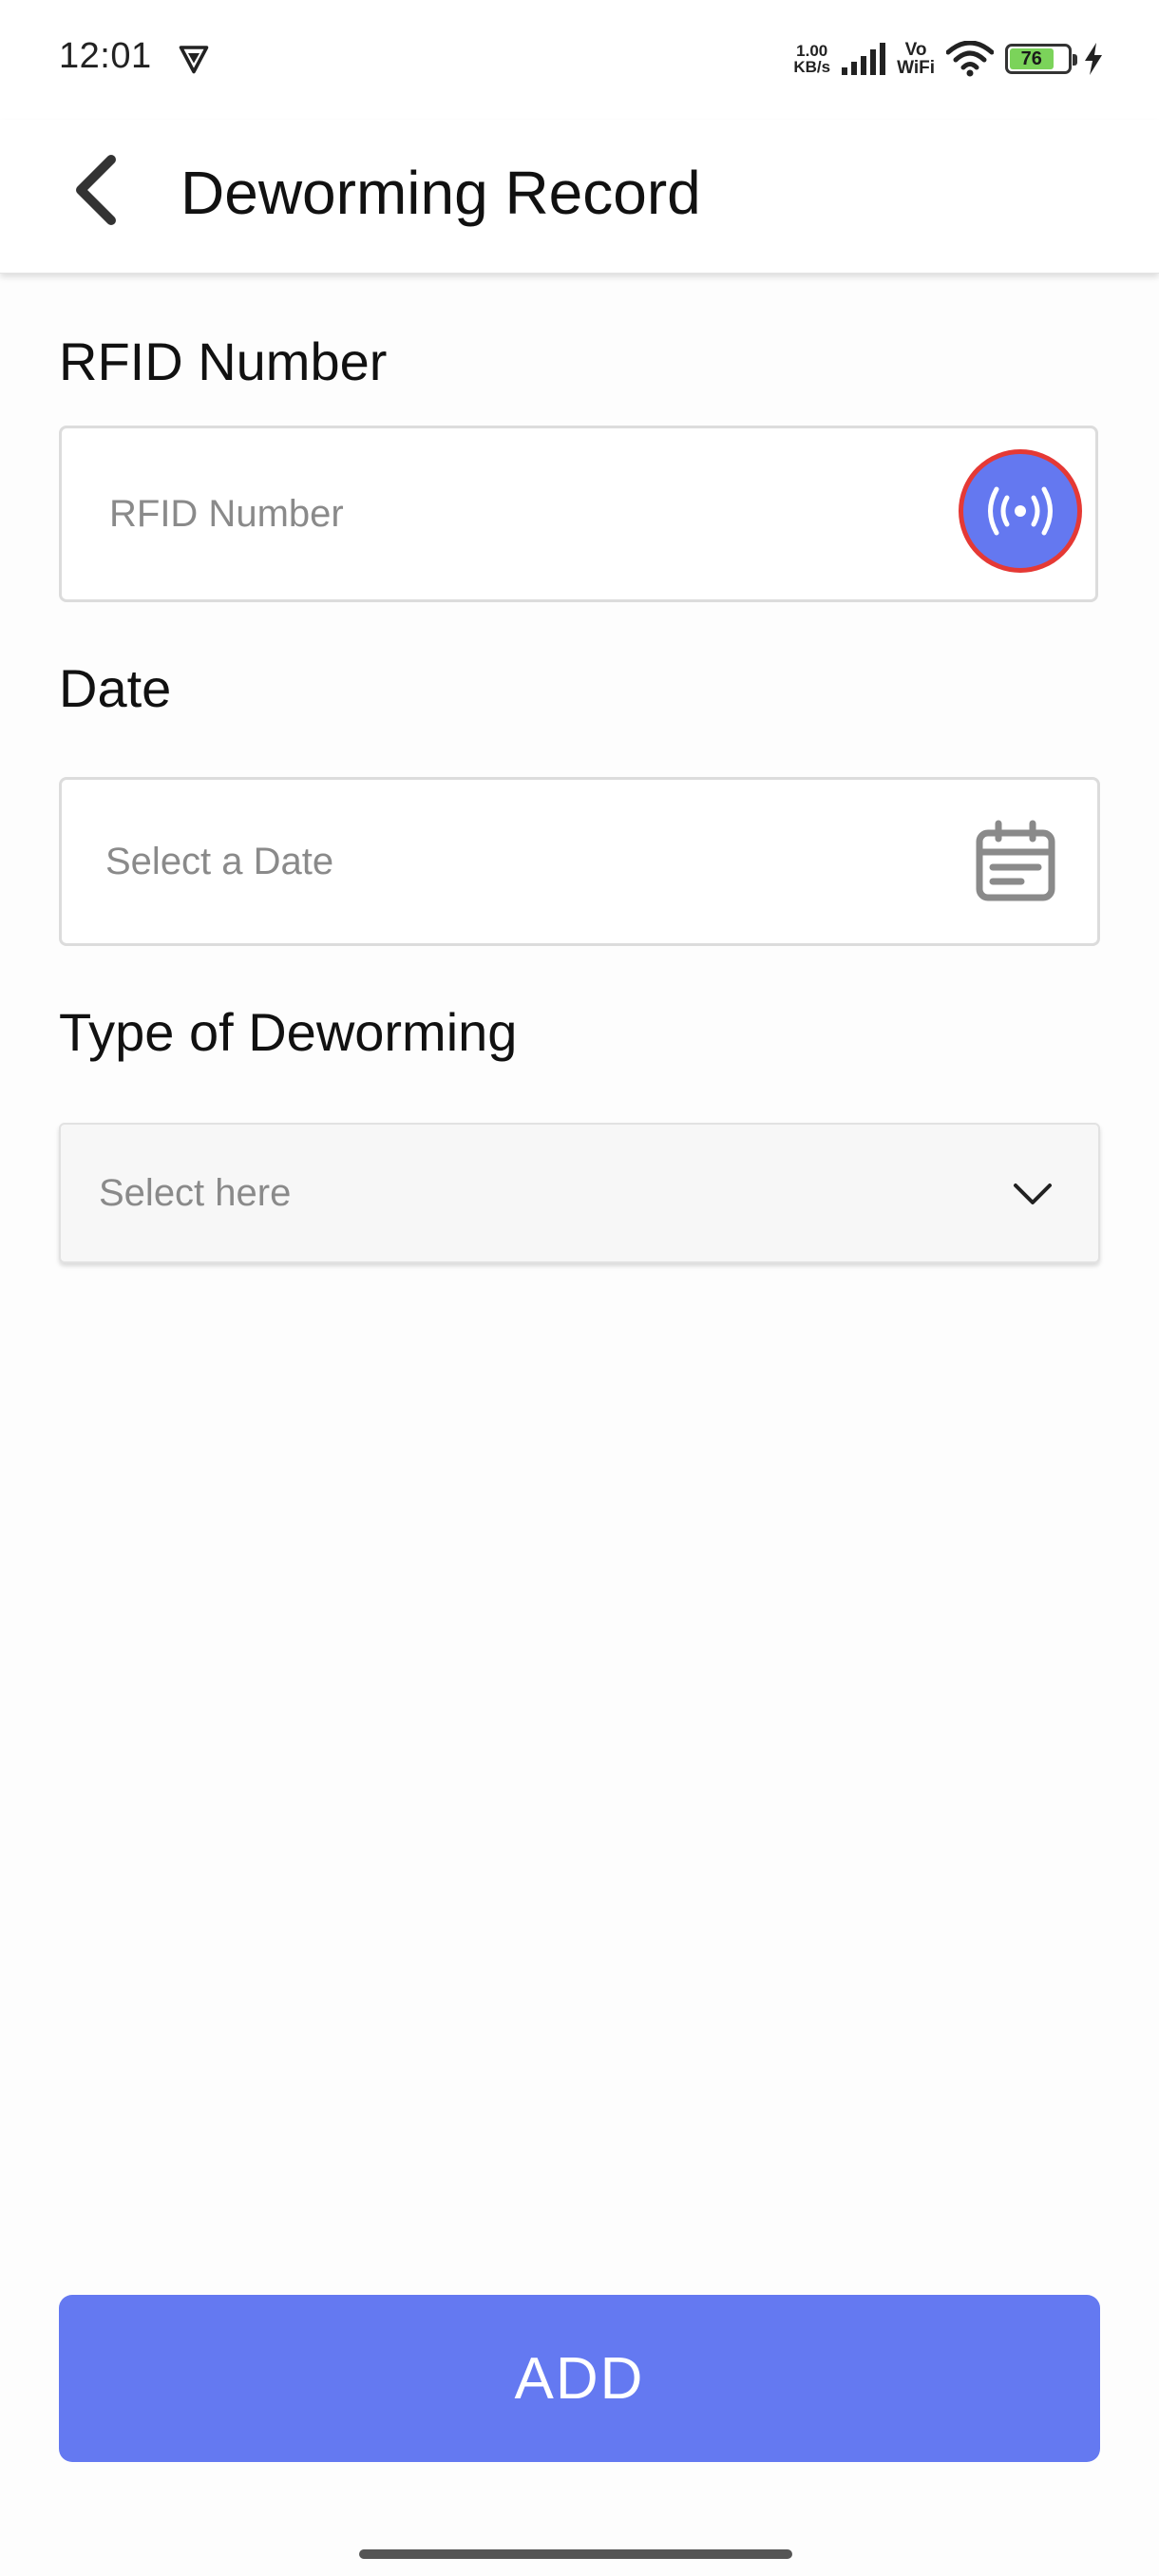 The image size is (1159, 2576). I want to click on back-button, so click(95, 190).